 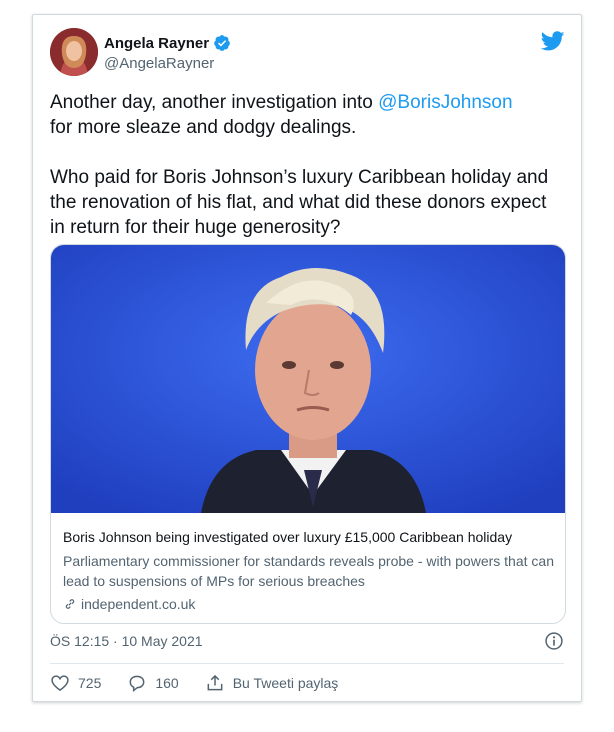 I want to click on share-icon, so click(x=215, y=682).